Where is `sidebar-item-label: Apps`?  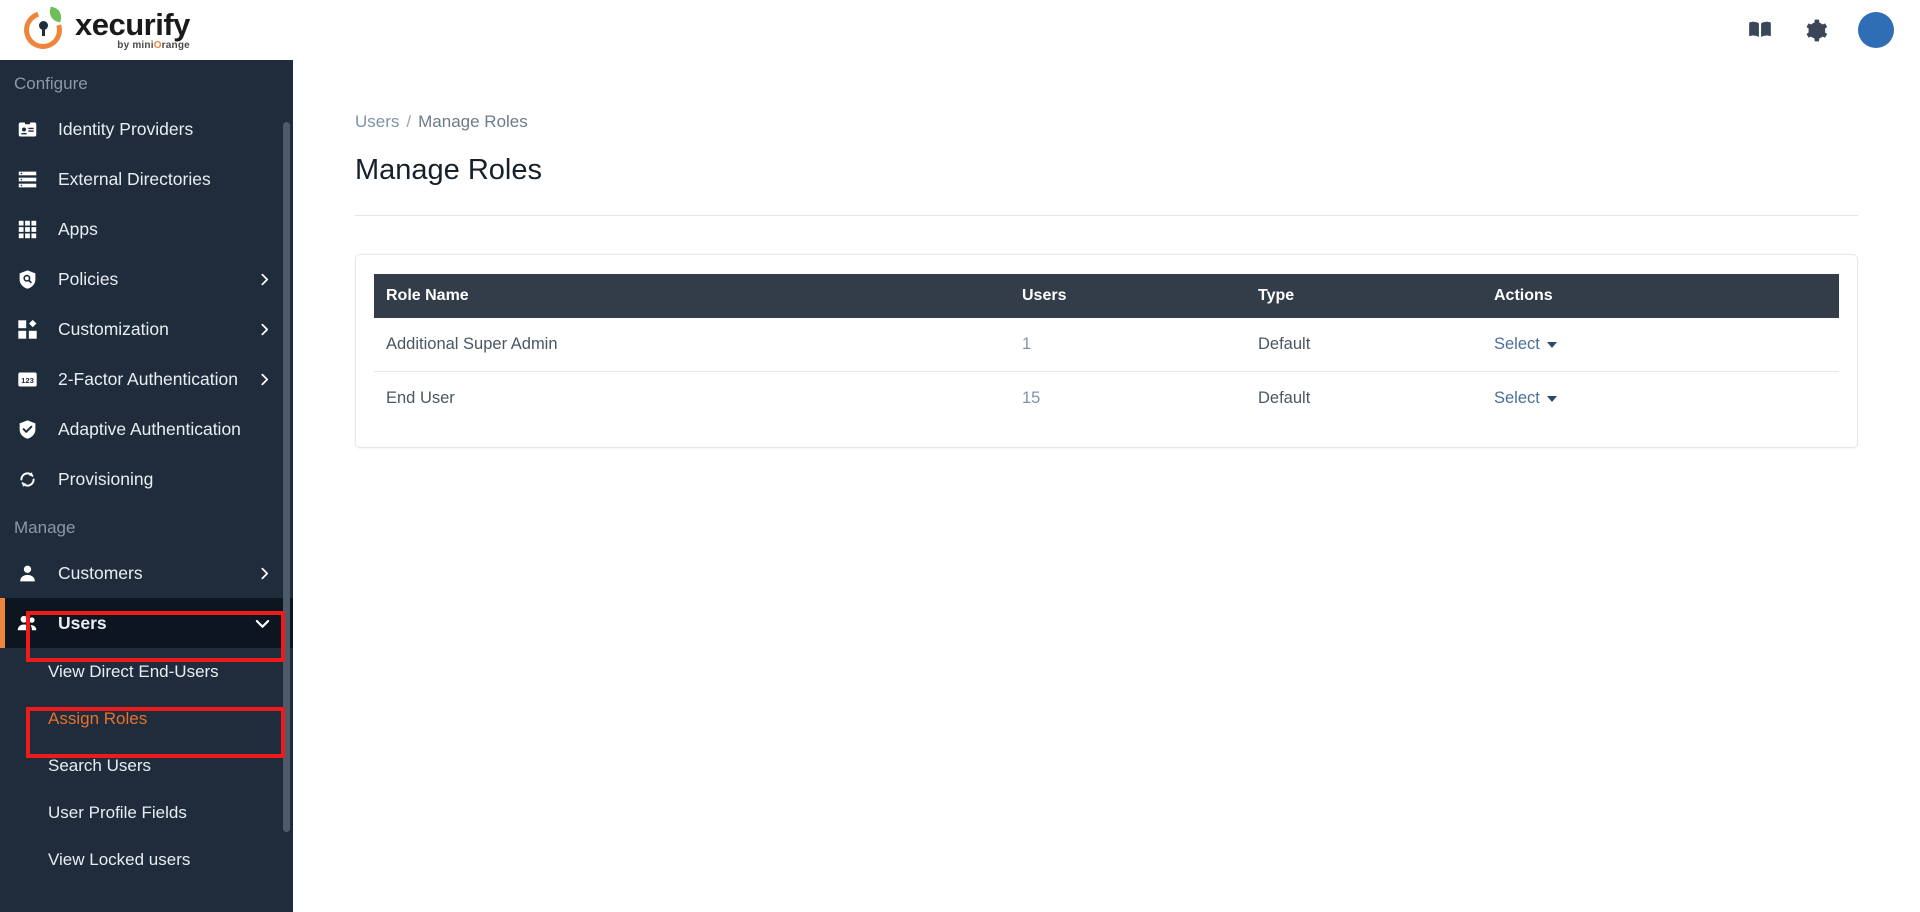 sidebar-item-label: Apps is located at coordinates (78, 228).